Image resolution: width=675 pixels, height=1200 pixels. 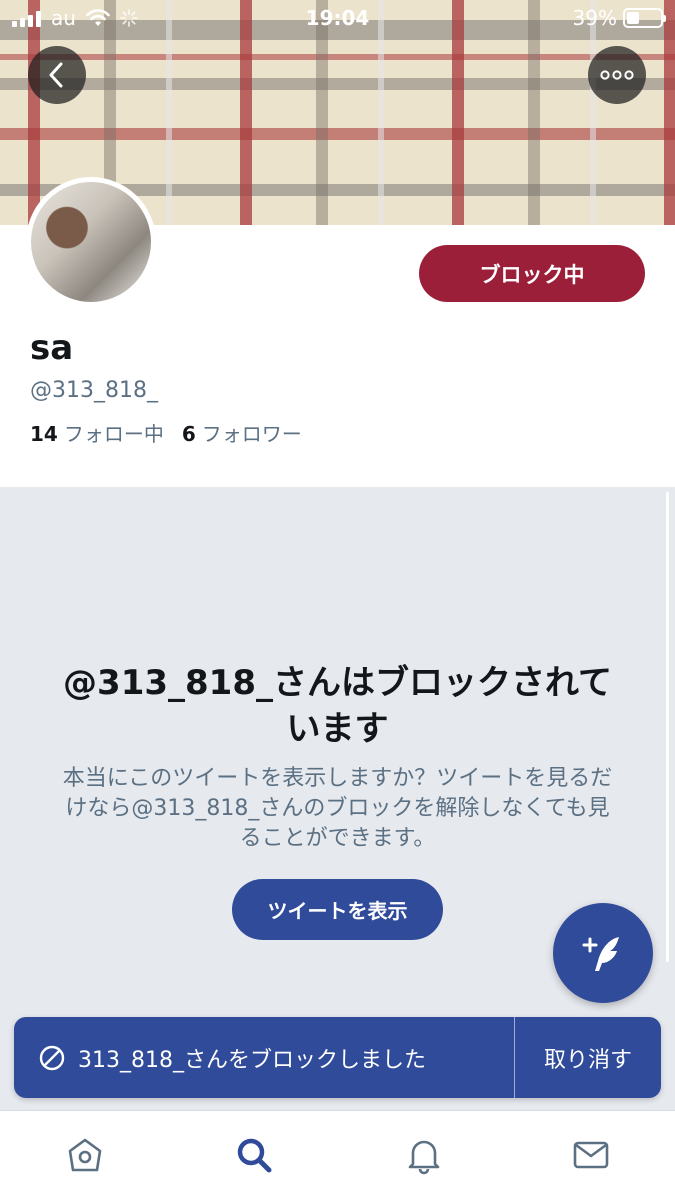 I want to click on more-icon, so click(x=617, y=75).